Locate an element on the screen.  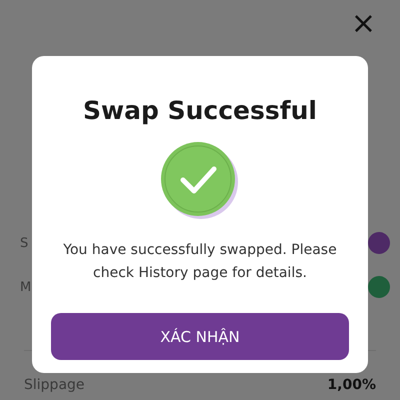
row-label: M is located at coordinates (26, 287).